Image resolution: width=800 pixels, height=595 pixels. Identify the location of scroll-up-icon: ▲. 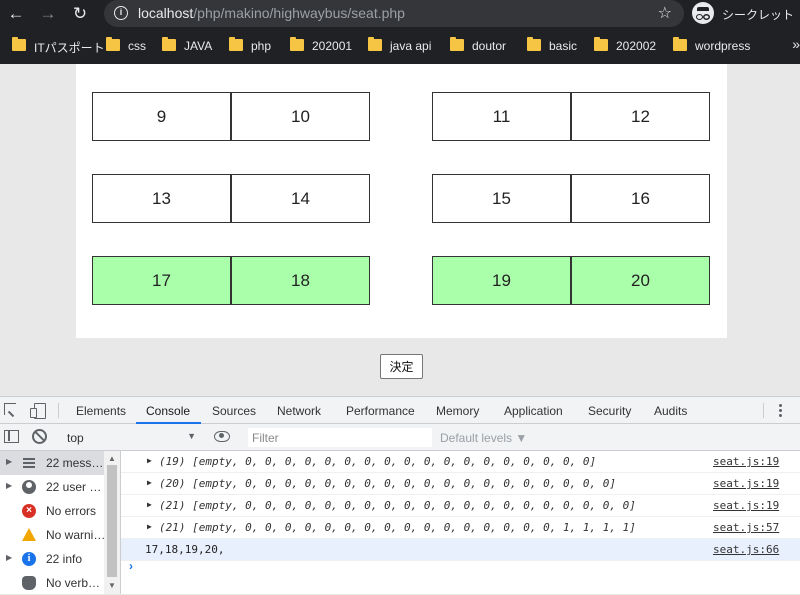
(112, 458).